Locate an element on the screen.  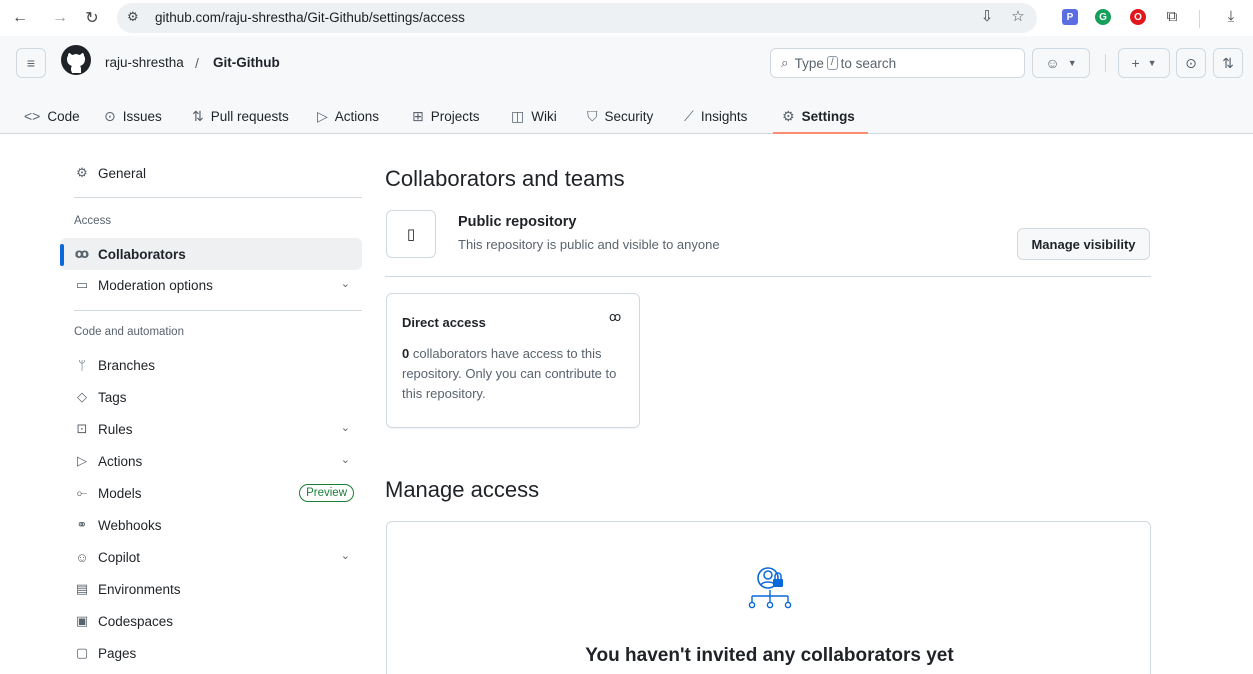
sidebar-item-actions: ▷ Actions ⌄ is located at coordinates (211, 461).